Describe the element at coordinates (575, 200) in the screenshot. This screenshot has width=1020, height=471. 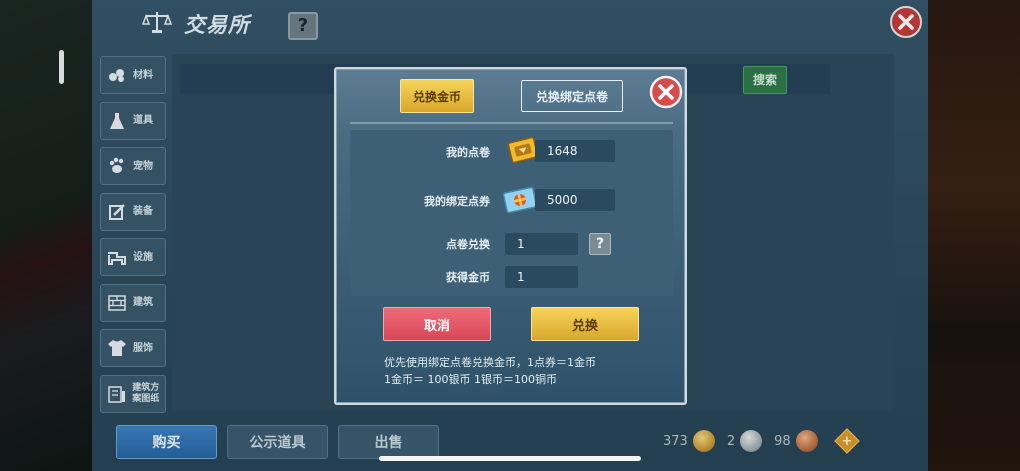
I see `my-bound-value: 5000` at that location.